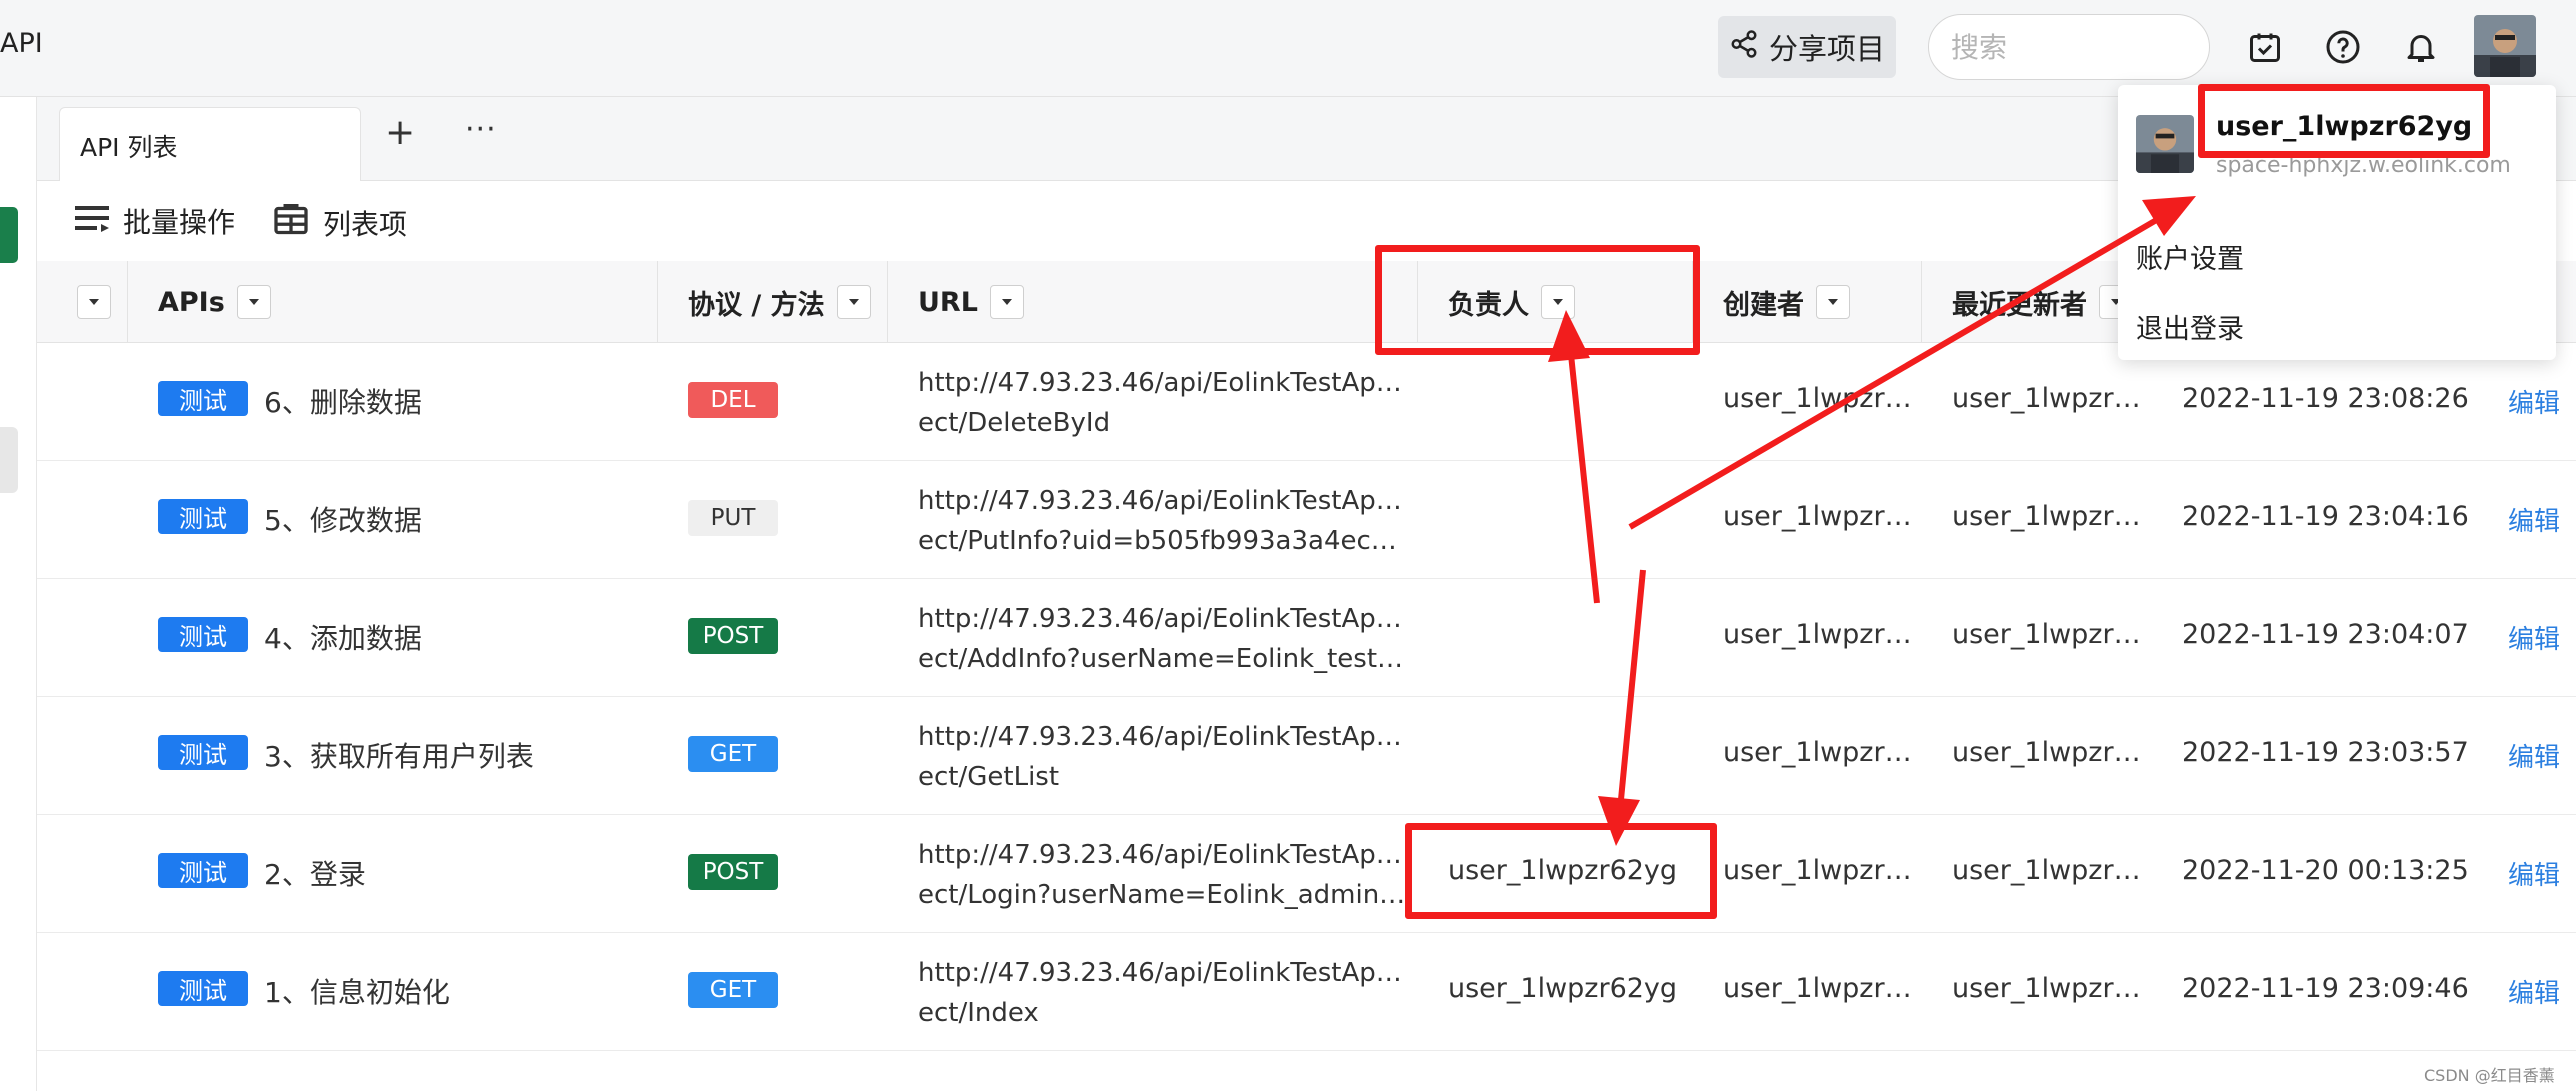 The image size is (2576, 1091). What do you see at coordinates (733, 518) in the screenshot?
I see `method-badge: PUT` at bounding box center [733, 518].